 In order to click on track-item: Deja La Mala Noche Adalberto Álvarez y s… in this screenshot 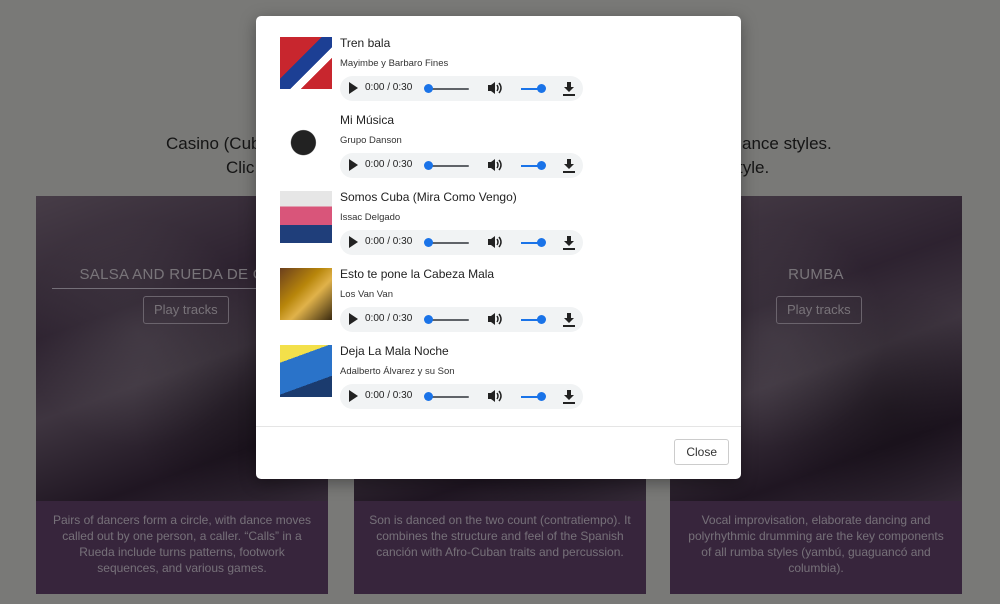, I will do `click(500, 377)`.